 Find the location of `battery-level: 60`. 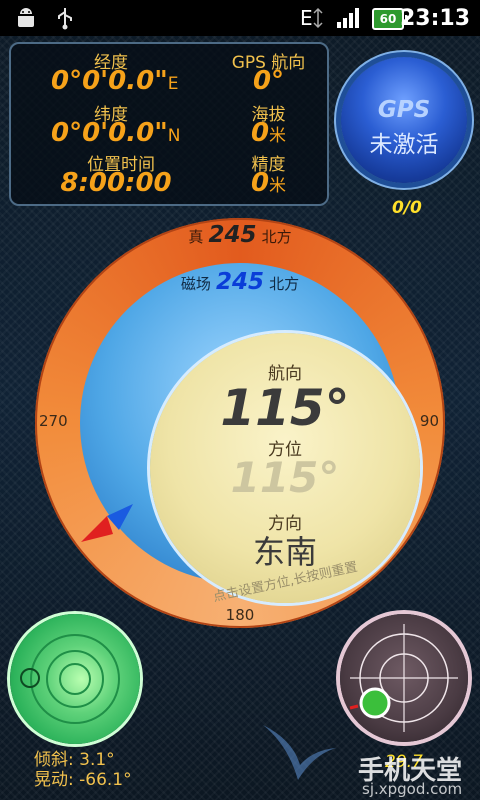

battery-level: 60 is located at coordinates (388, 19).